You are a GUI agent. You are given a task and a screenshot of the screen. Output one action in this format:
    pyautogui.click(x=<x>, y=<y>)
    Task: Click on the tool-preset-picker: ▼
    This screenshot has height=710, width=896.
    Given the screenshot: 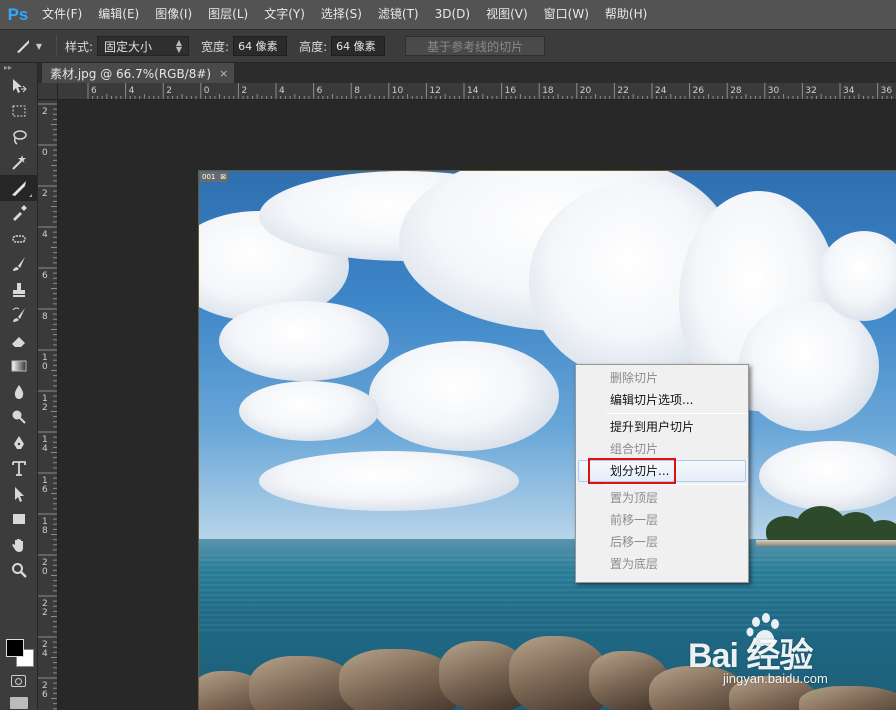 What is the action you would take?
    pyautogui.click(x=28, y=46)
    